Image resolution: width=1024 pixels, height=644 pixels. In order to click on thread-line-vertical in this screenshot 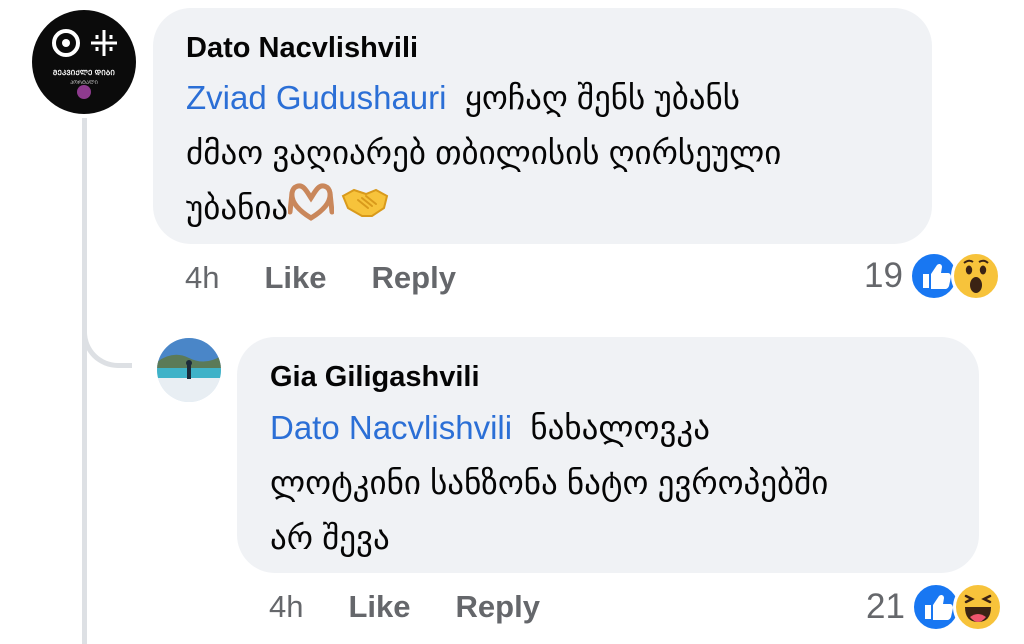, I will do `click(84, 381)`.